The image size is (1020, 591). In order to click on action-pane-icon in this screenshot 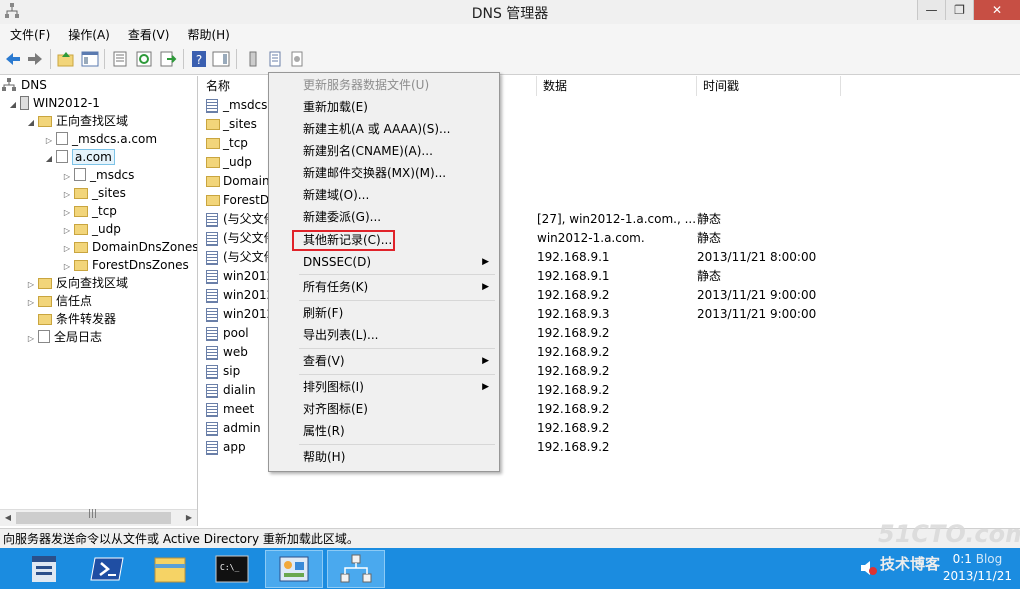, I will do `click(221, 59)`.